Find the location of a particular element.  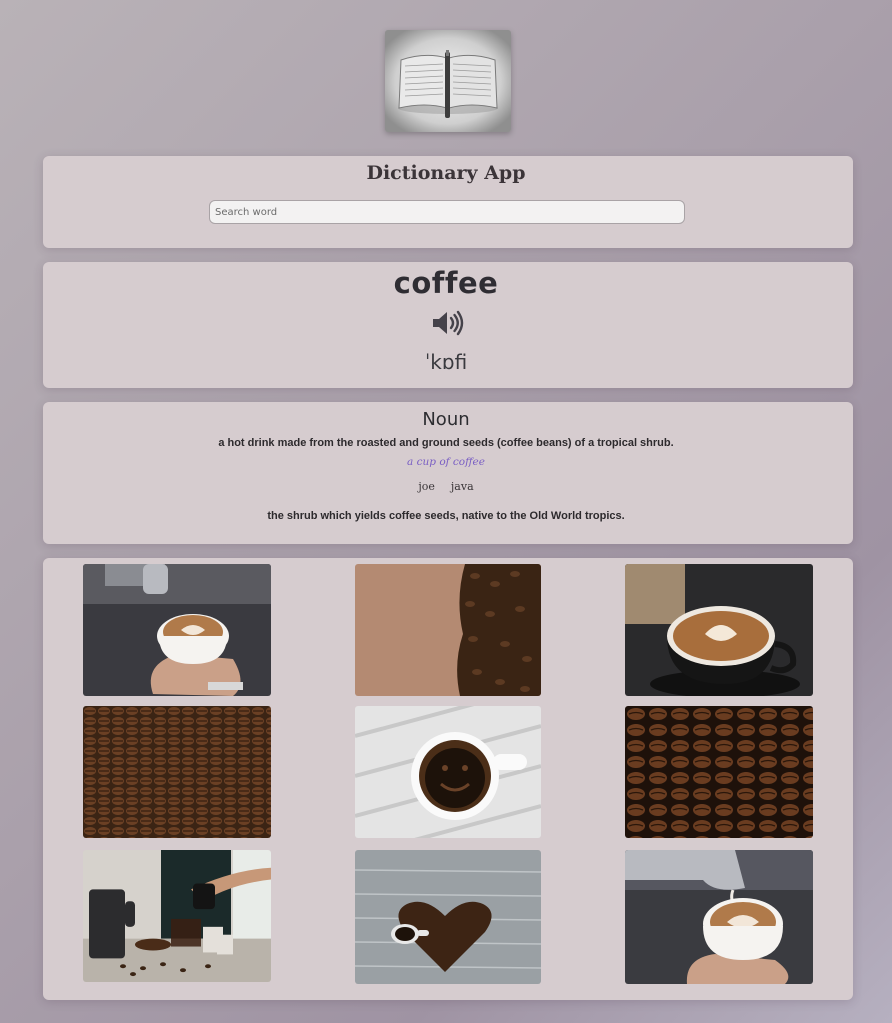

synonyms-list: joe java is located at coordinates (446, 486).